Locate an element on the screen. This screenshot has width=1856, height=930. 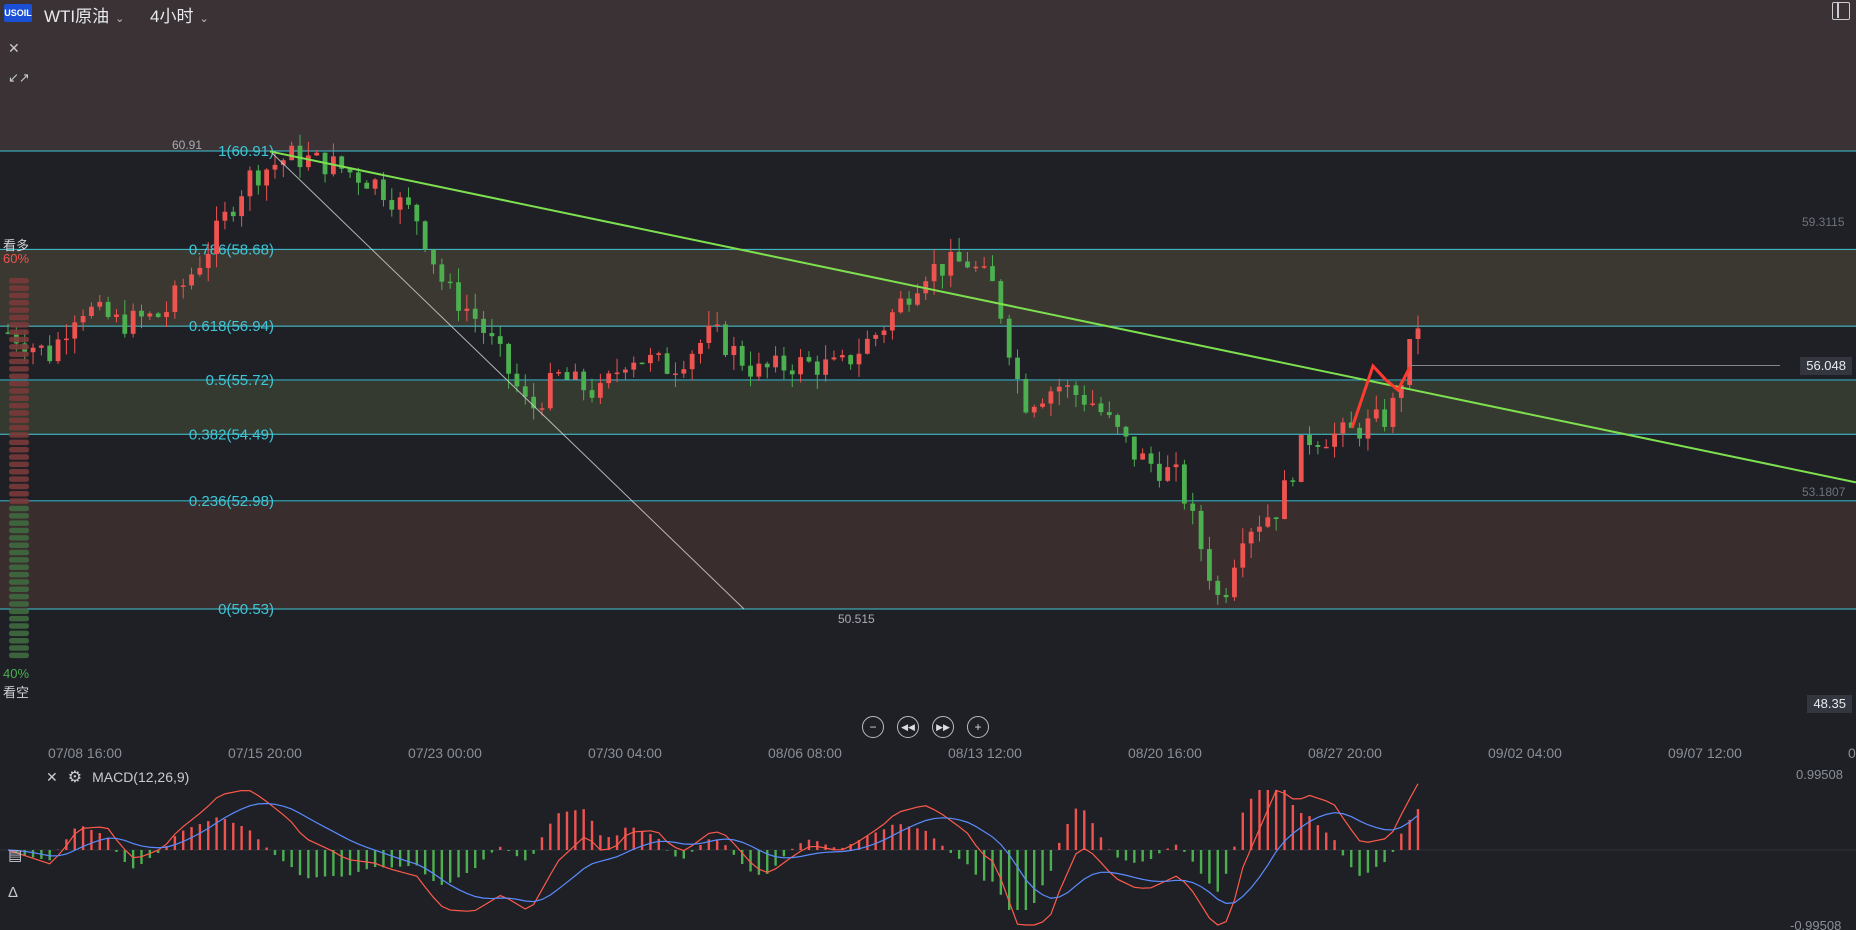
zoom-in-button: + is located at coordinates (978, 727).